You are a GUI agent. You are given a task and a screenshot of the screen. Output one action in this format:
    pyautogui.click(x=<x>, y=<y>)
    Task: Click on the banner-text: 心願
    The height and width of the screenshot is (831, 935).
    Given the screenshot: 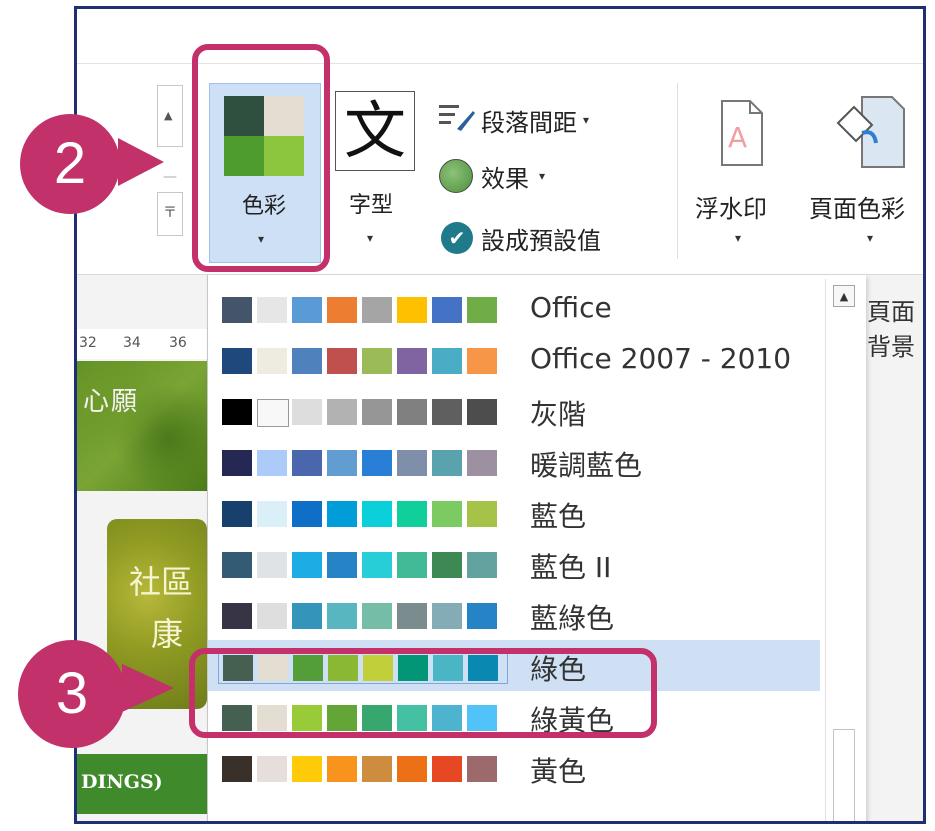 What is the action you would take?
    pyautogui.click(x=111, y=402)
    